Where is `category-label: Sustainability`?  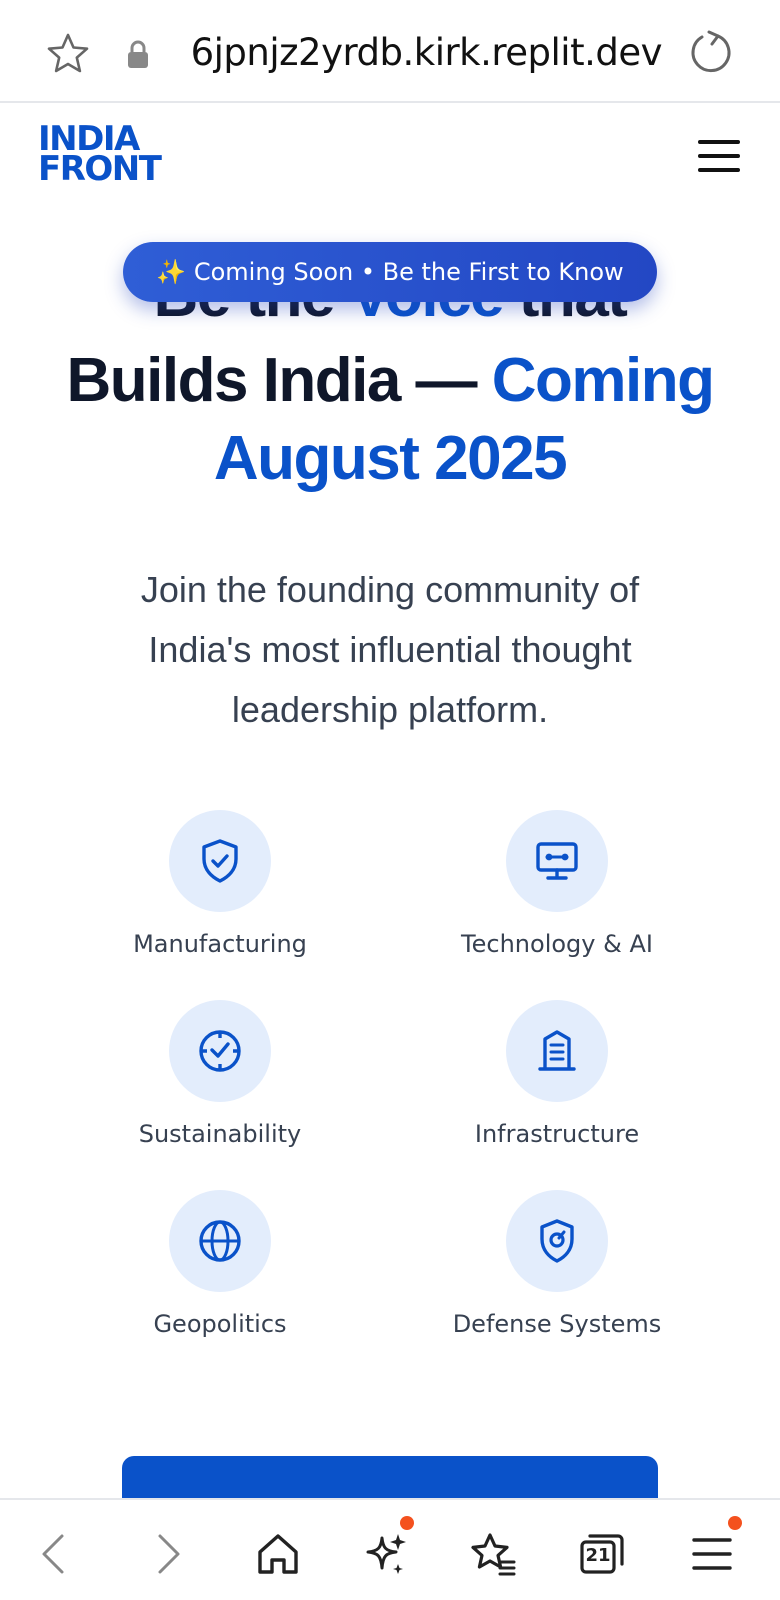 category-label: Sustainability is located at coordinates (220, 1134).